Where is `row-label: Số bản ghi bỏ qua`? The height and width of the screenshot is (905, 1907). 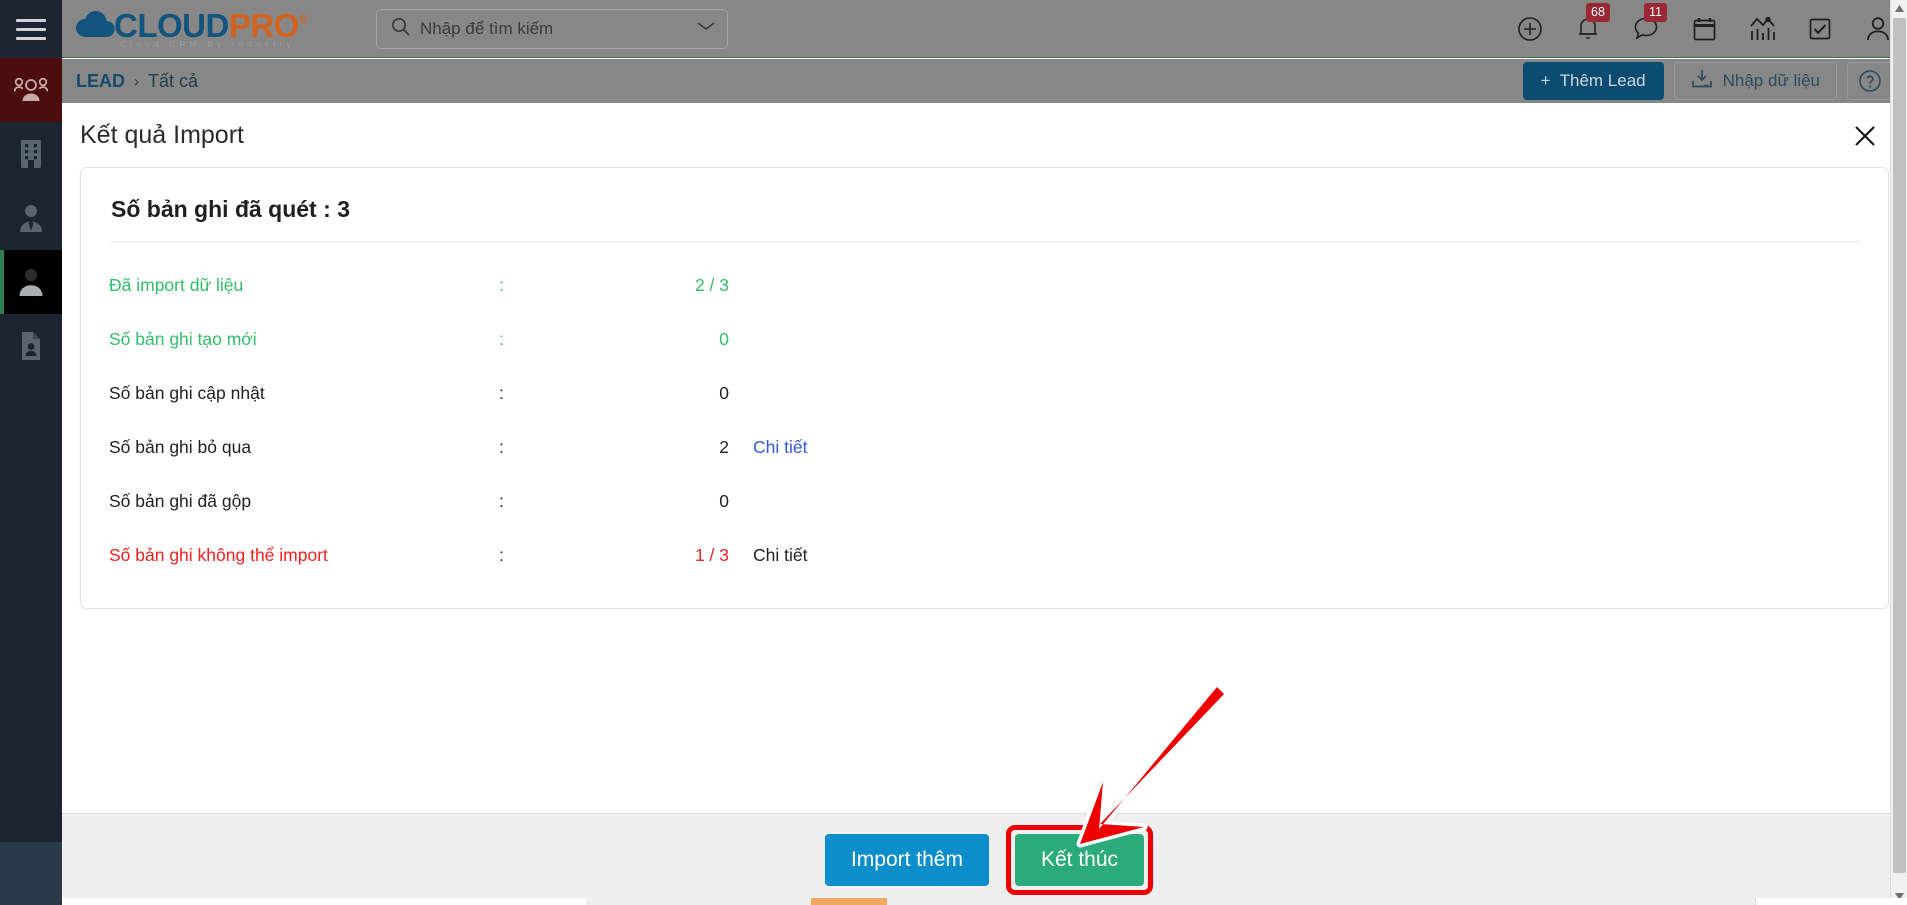
row-label: Số bản ghi bỏ qua is located at coordinates (180, 446).